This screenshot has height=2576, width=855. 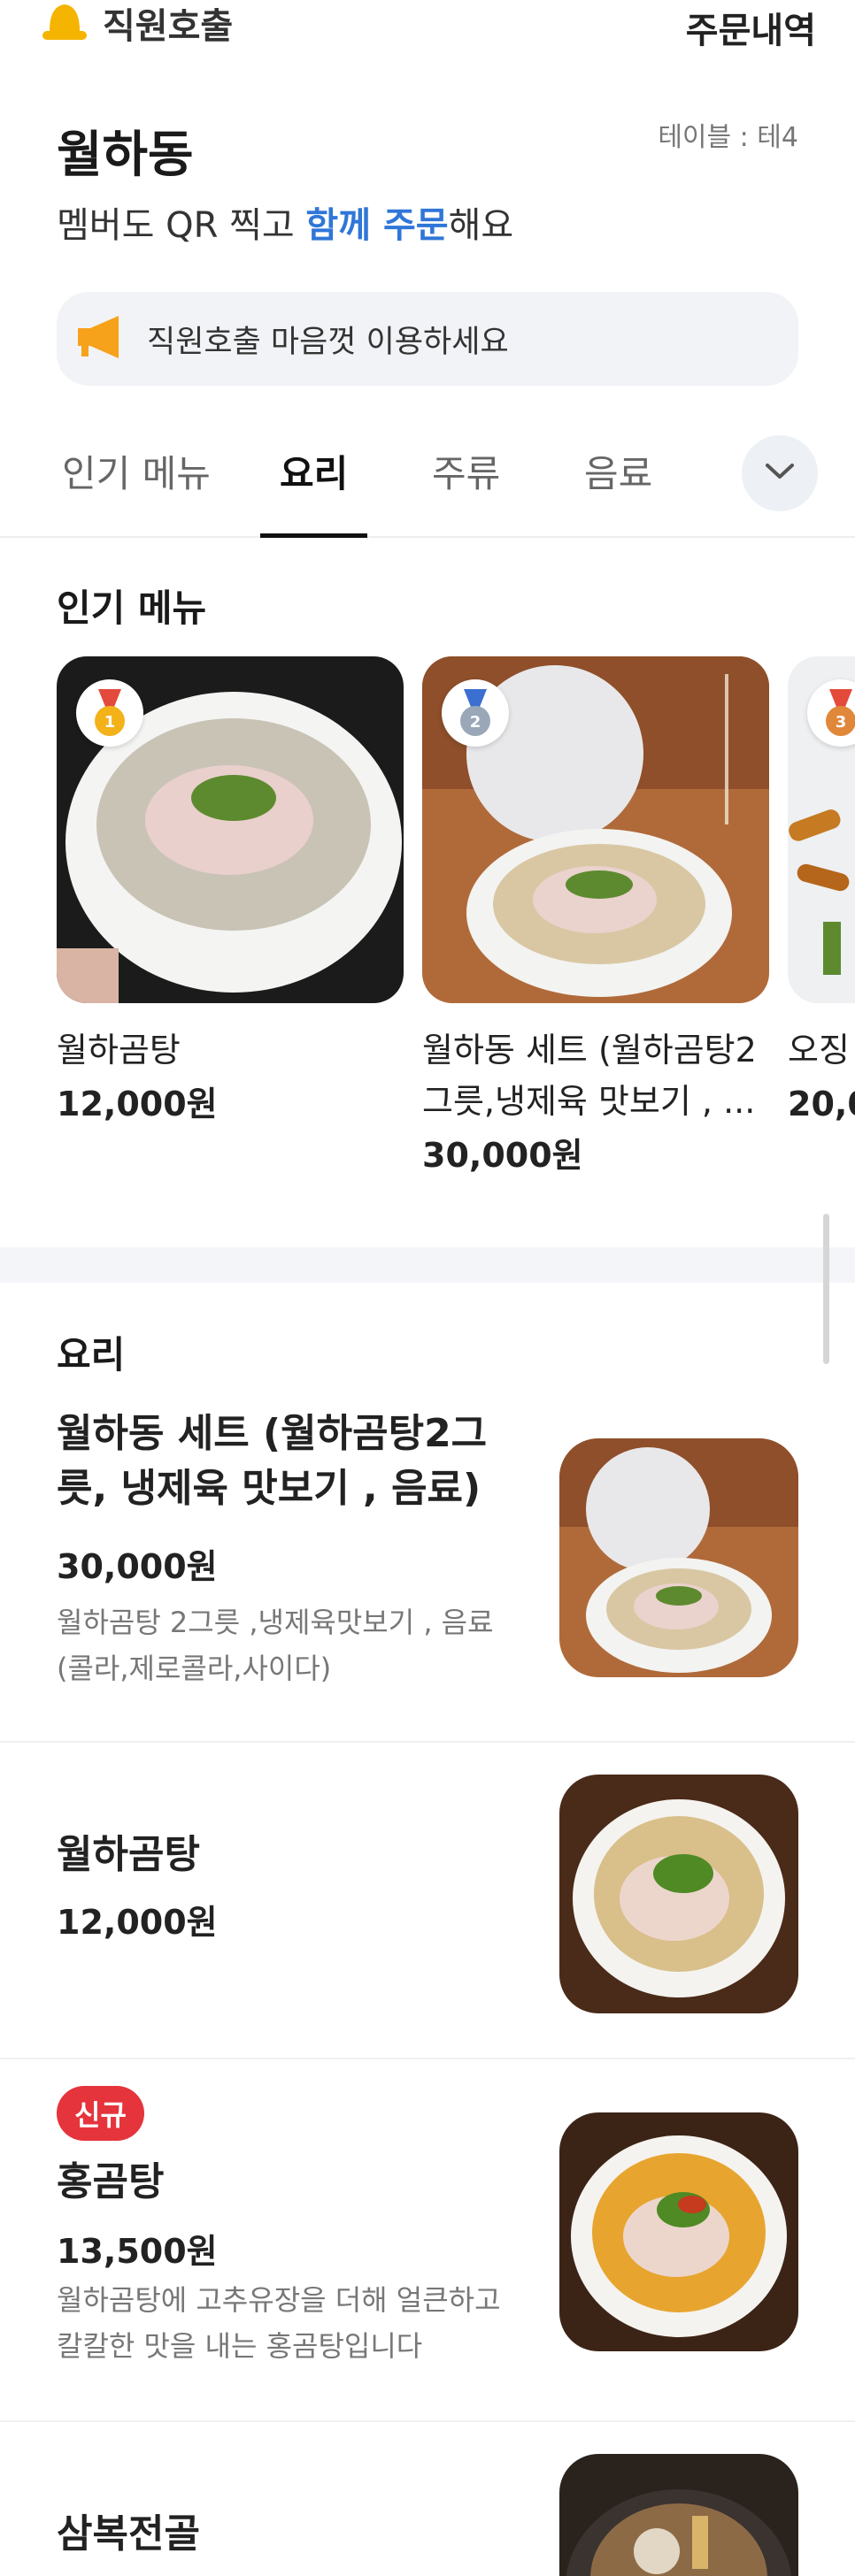 What do you see at coordinates (427, 2499) in the screenshot?
I see `menu-item: 삼복전골` at bounding box center [427, 2499].